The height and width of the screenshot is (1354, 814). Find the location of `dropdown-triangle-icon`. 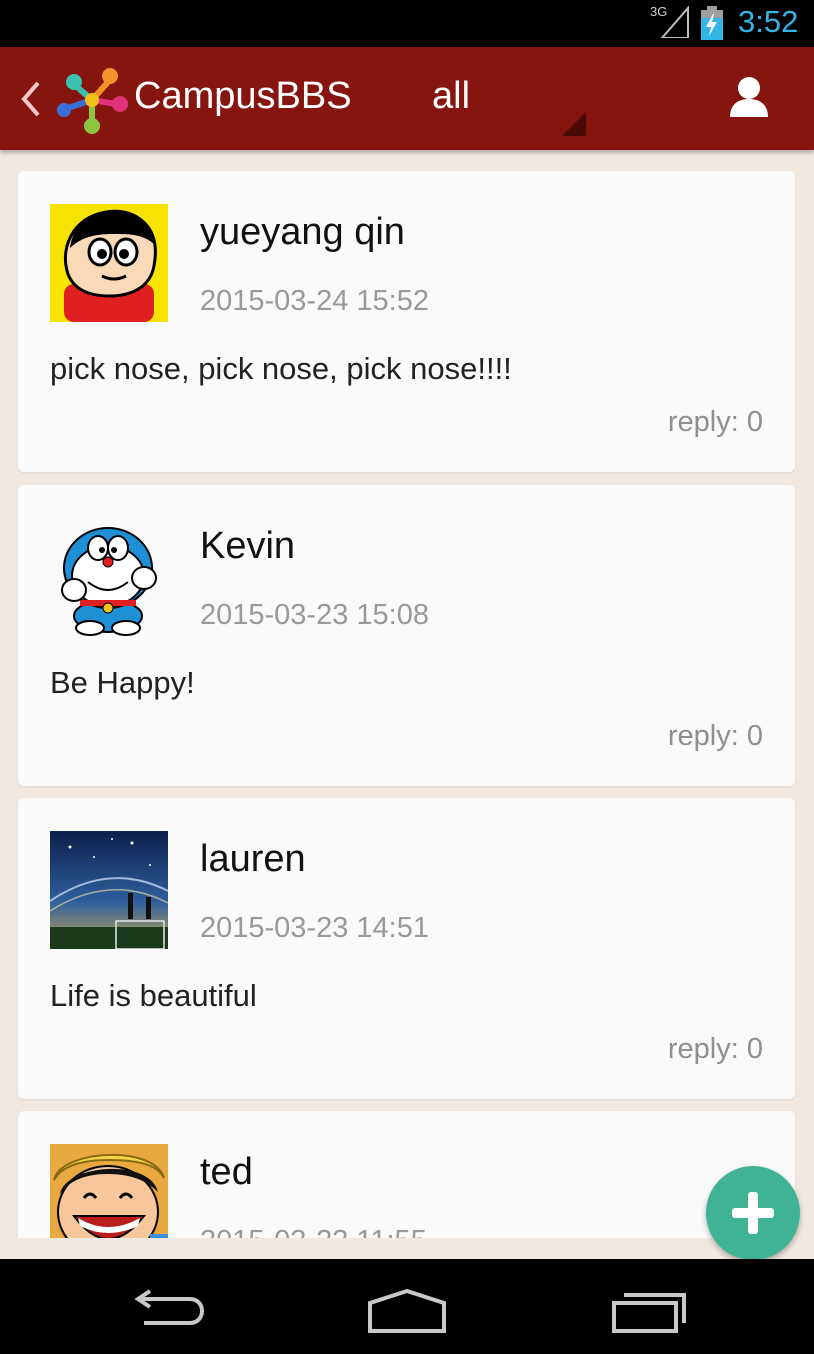

dropdown-triangle-icon is located at coordinates (574, 124).